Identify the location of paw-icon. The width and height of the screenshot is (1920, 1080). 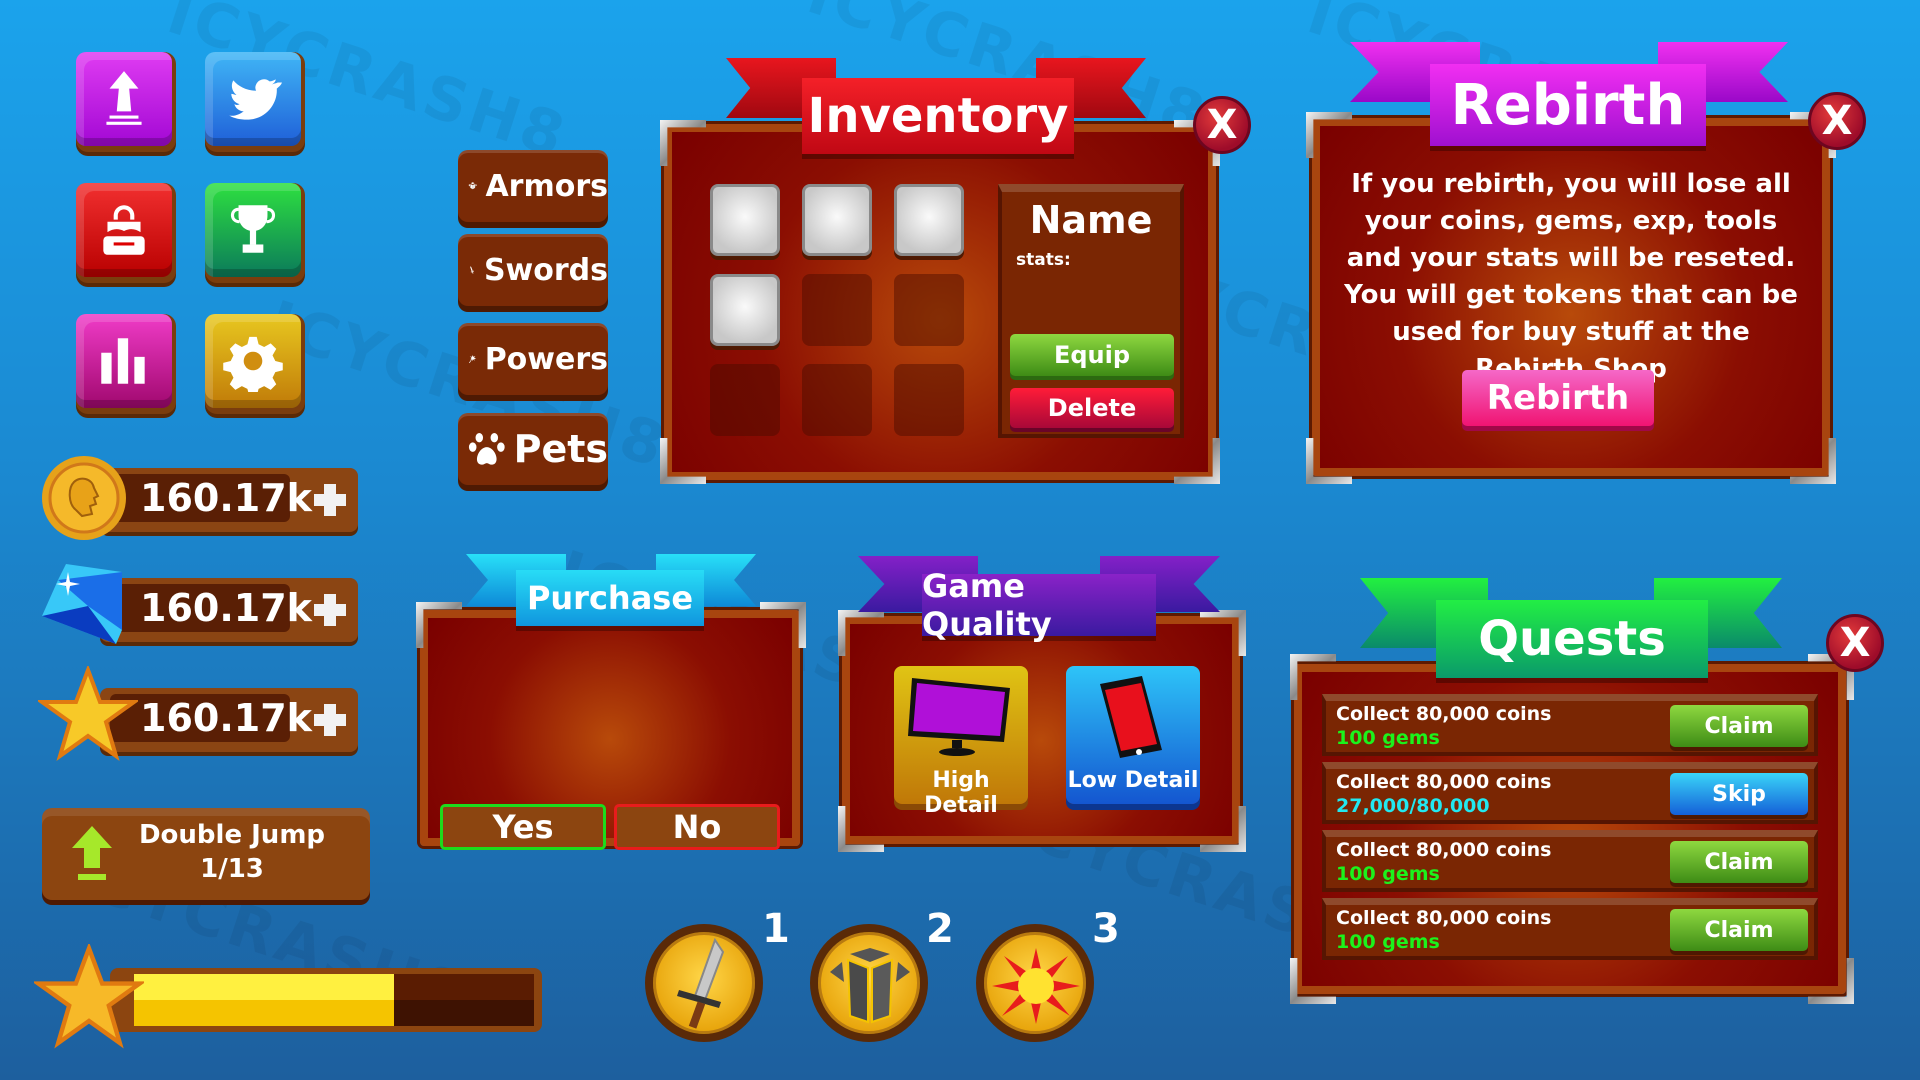
(486, 449).